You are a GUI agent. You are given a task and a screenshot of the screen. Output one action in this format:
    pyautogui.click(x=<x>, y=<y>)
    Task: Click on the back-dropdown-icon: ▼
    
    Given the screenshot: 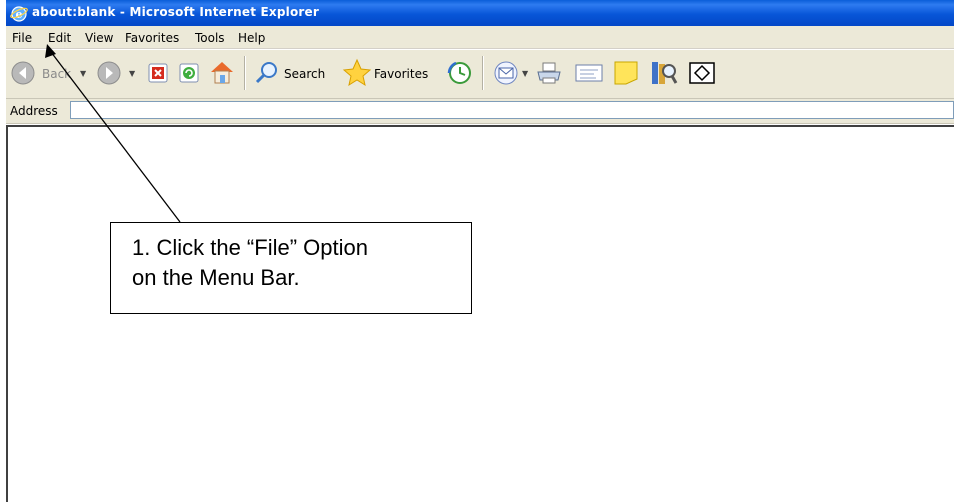 What is the action you would take?
    pyautogui.click(x=83, y=73)
    